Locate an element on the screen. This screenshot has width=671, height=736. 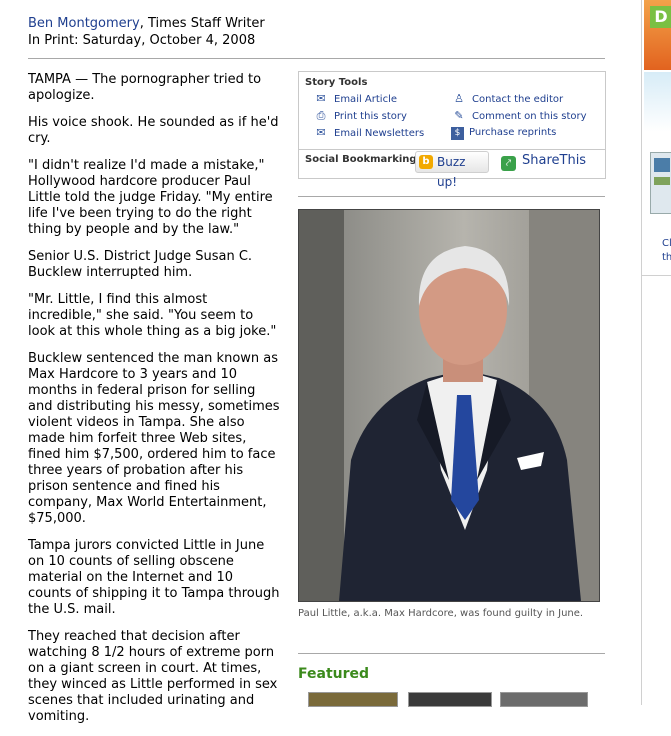
comment-link: ✎ Comment on this story is located at coordinates (519, 116).